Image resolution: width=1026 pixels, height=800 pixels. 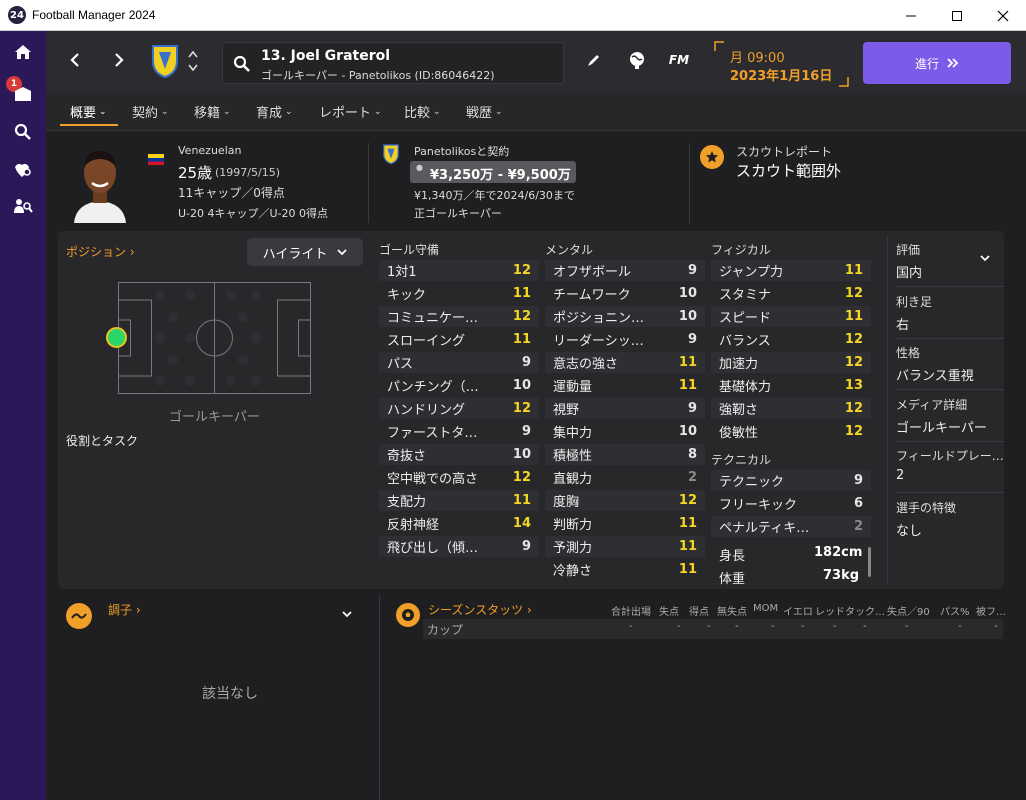 What do you see at coordinates (791, 270) in the screenshot?
I see `attribute-row: ジャンプ力 11` at bounding box center [791, 270].